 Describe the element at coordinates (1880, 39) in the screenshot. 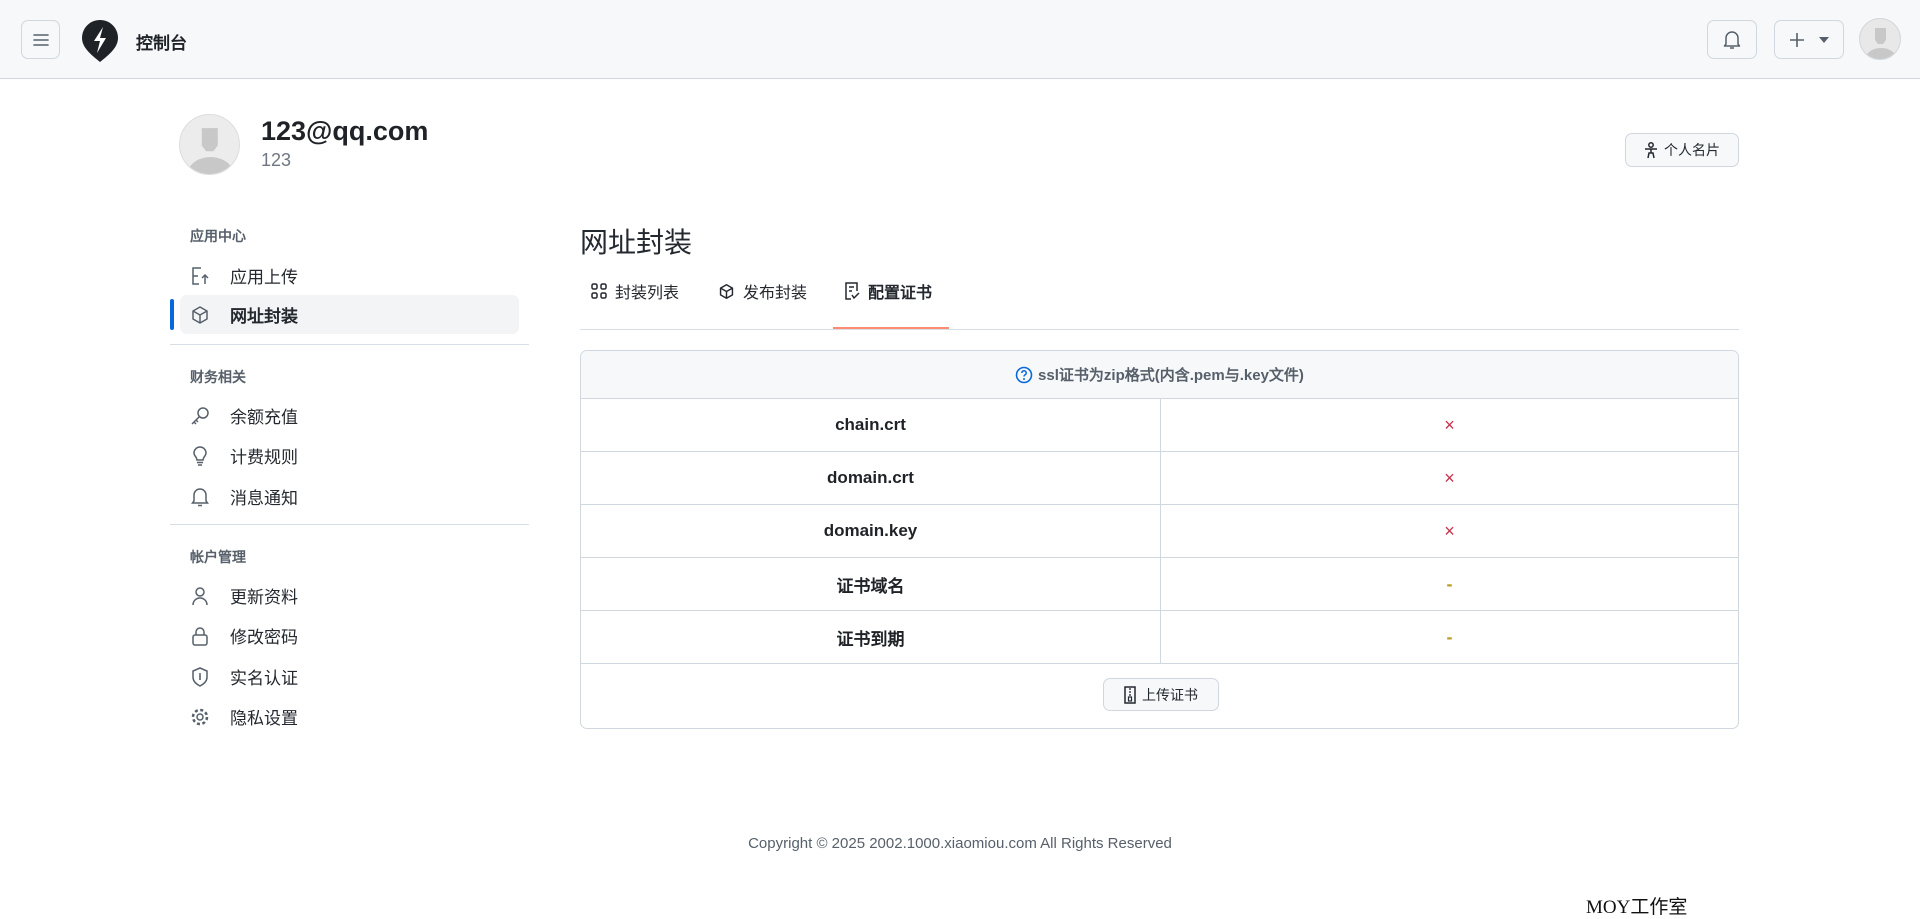

I see `user-avatar` at that location.